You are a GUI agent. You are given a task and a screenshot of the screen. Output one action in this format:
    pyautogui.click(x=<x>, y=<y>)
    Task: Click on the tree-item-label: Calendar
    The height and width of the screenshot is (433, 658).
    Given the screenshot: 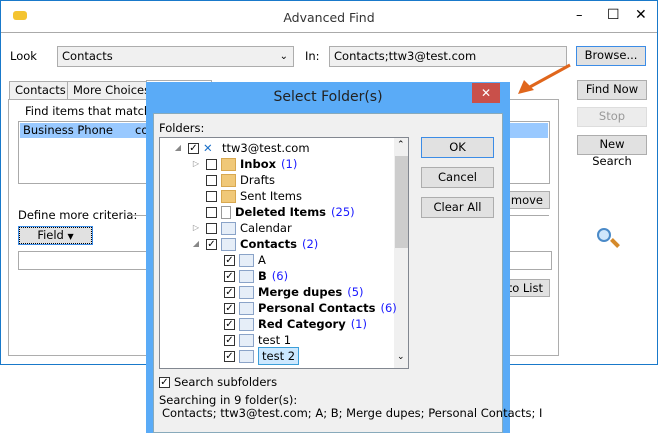 What is the action you would take?
    pyautogui.click(x=266, y=228)
    